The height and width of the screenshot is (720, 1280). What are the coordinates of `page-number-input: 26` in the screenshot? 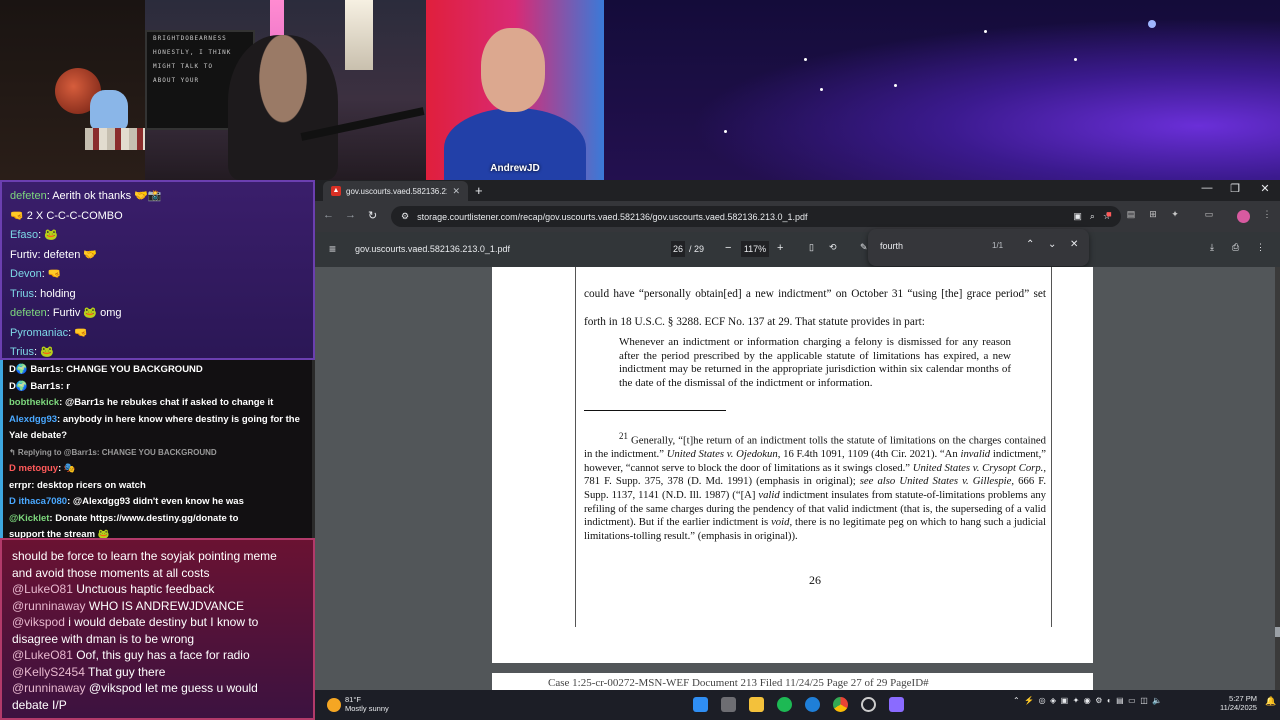 It's located at (678, 249).